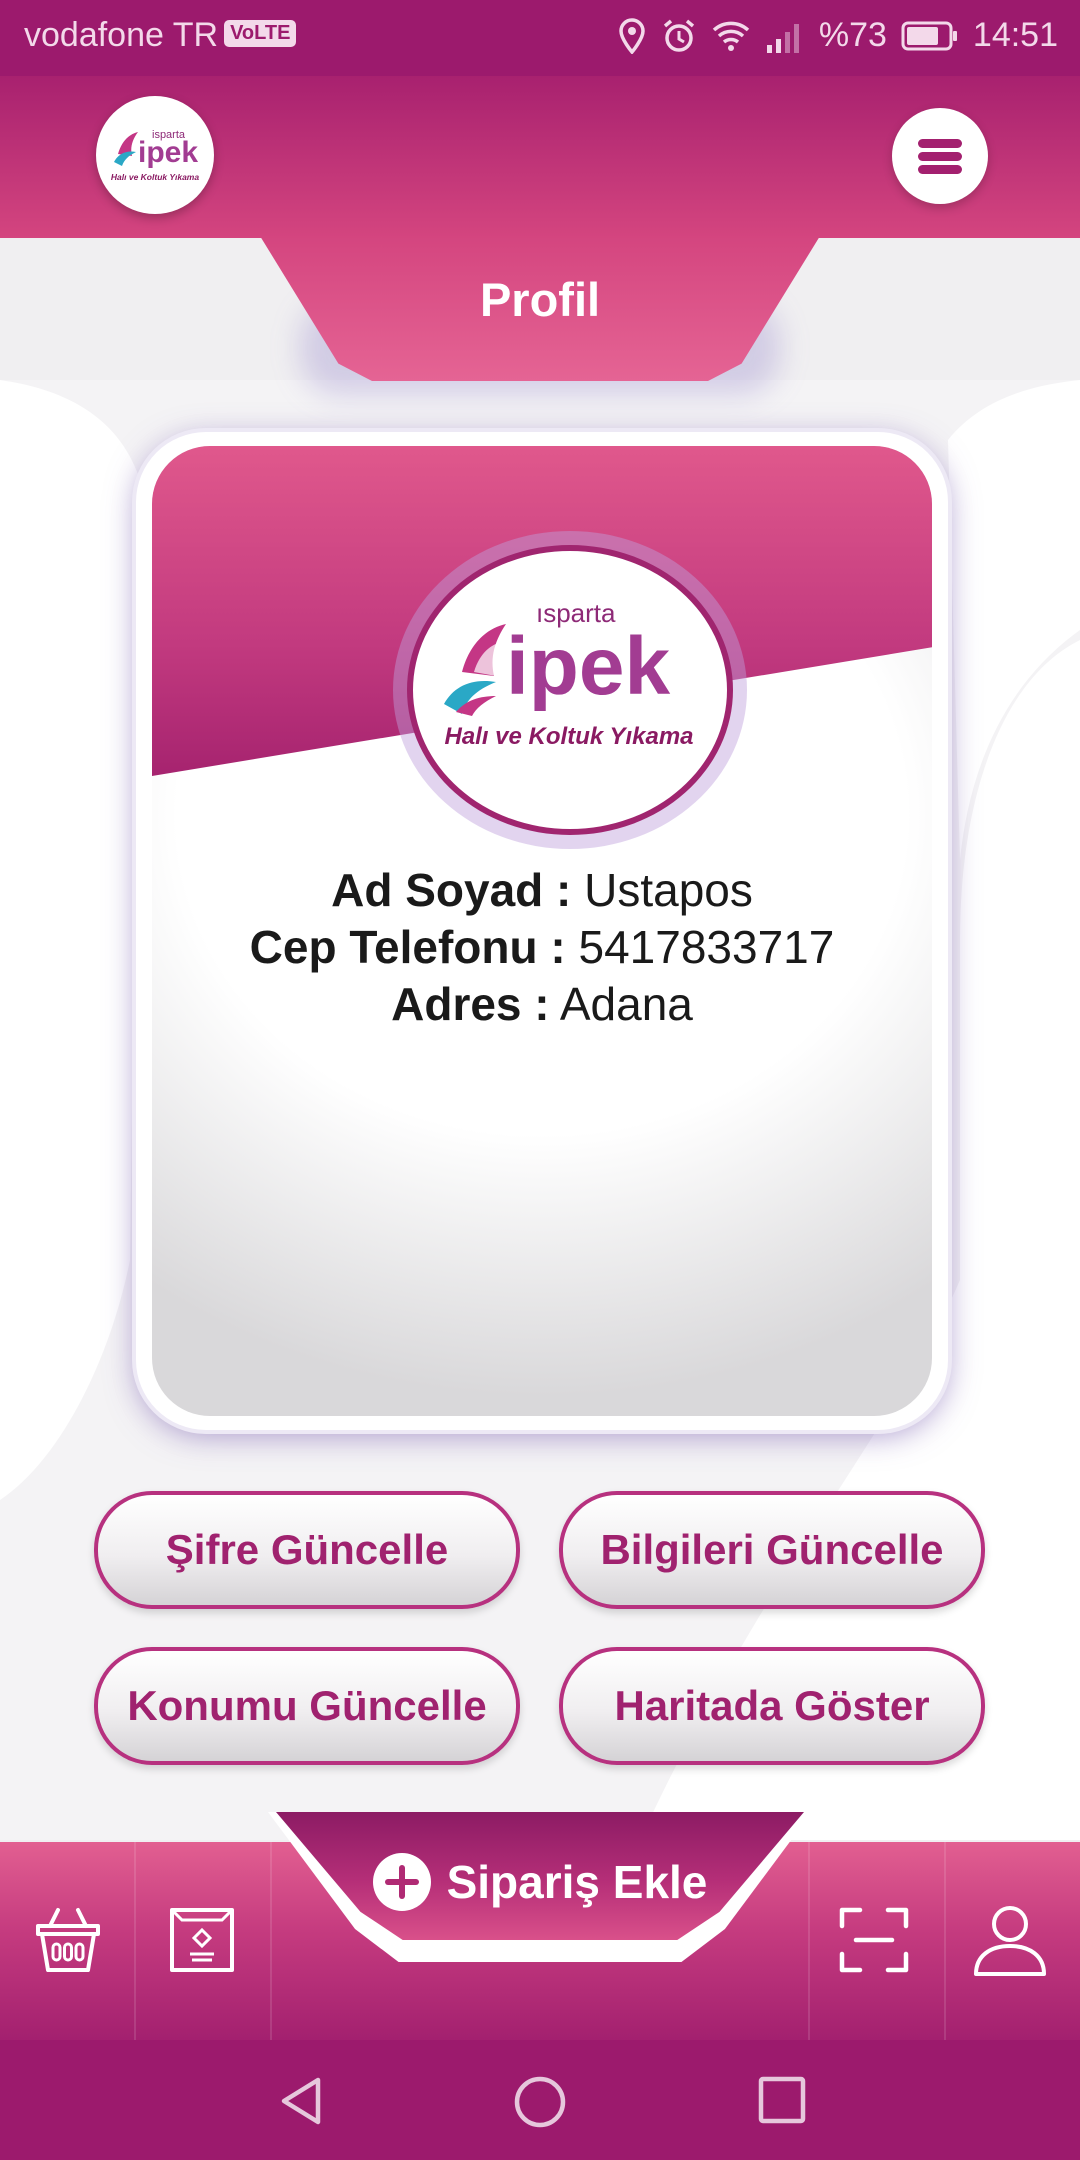 This screenshot has height=2160, width=1080. Describe the element at coordinates (307, 1550) in the screenshot. I see `change-password-button: Şifre Güncelle` at that location.